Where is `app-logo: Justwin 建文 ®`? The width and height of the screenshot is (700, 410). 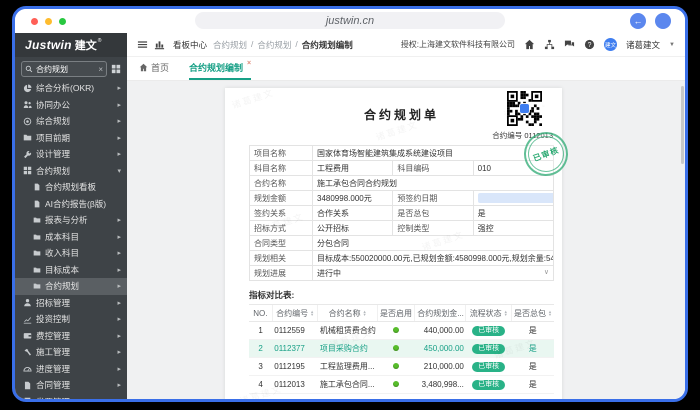 app-logo: Justwin 建文 ® is located at coordinates (71, 45).